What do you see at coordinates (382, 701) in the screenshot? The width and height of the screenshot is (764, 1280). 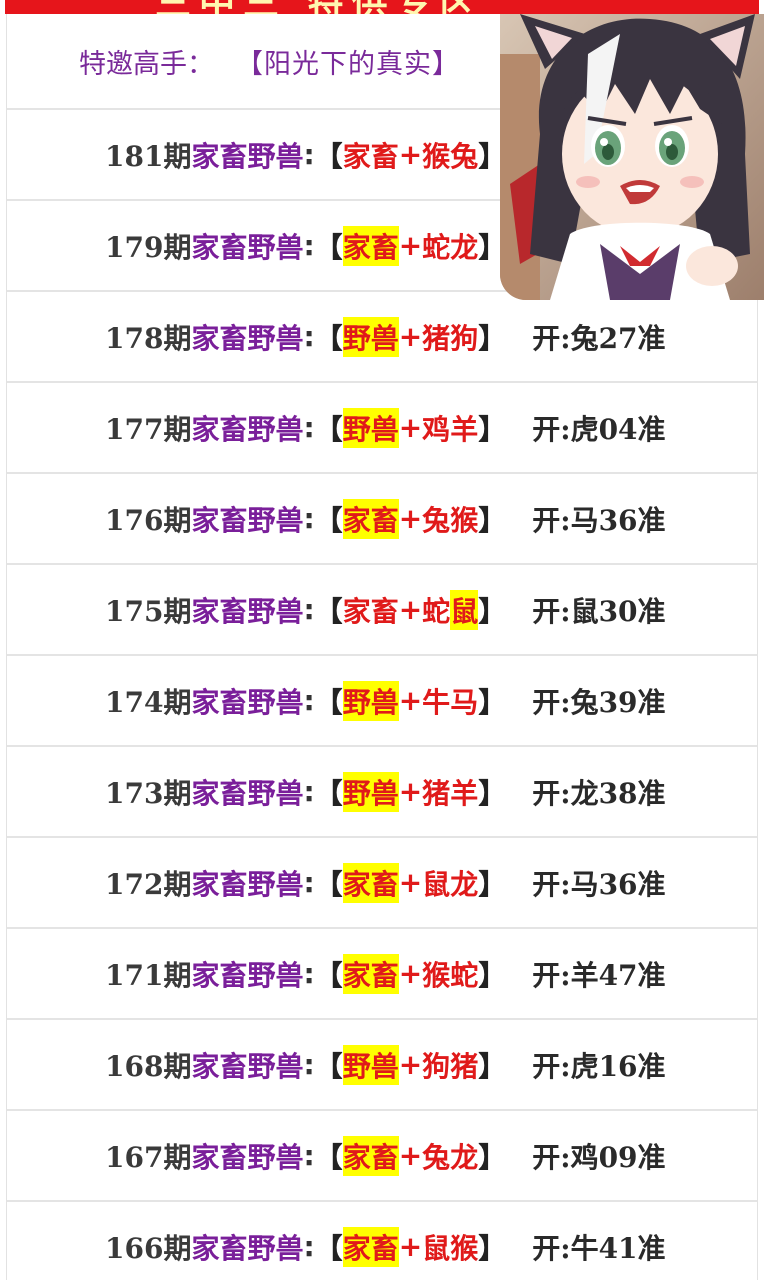 I see `table-row: 174期 家畜野兽: 【野兽 + 牛马】开:兔39准` at bounding box center [382, 701].